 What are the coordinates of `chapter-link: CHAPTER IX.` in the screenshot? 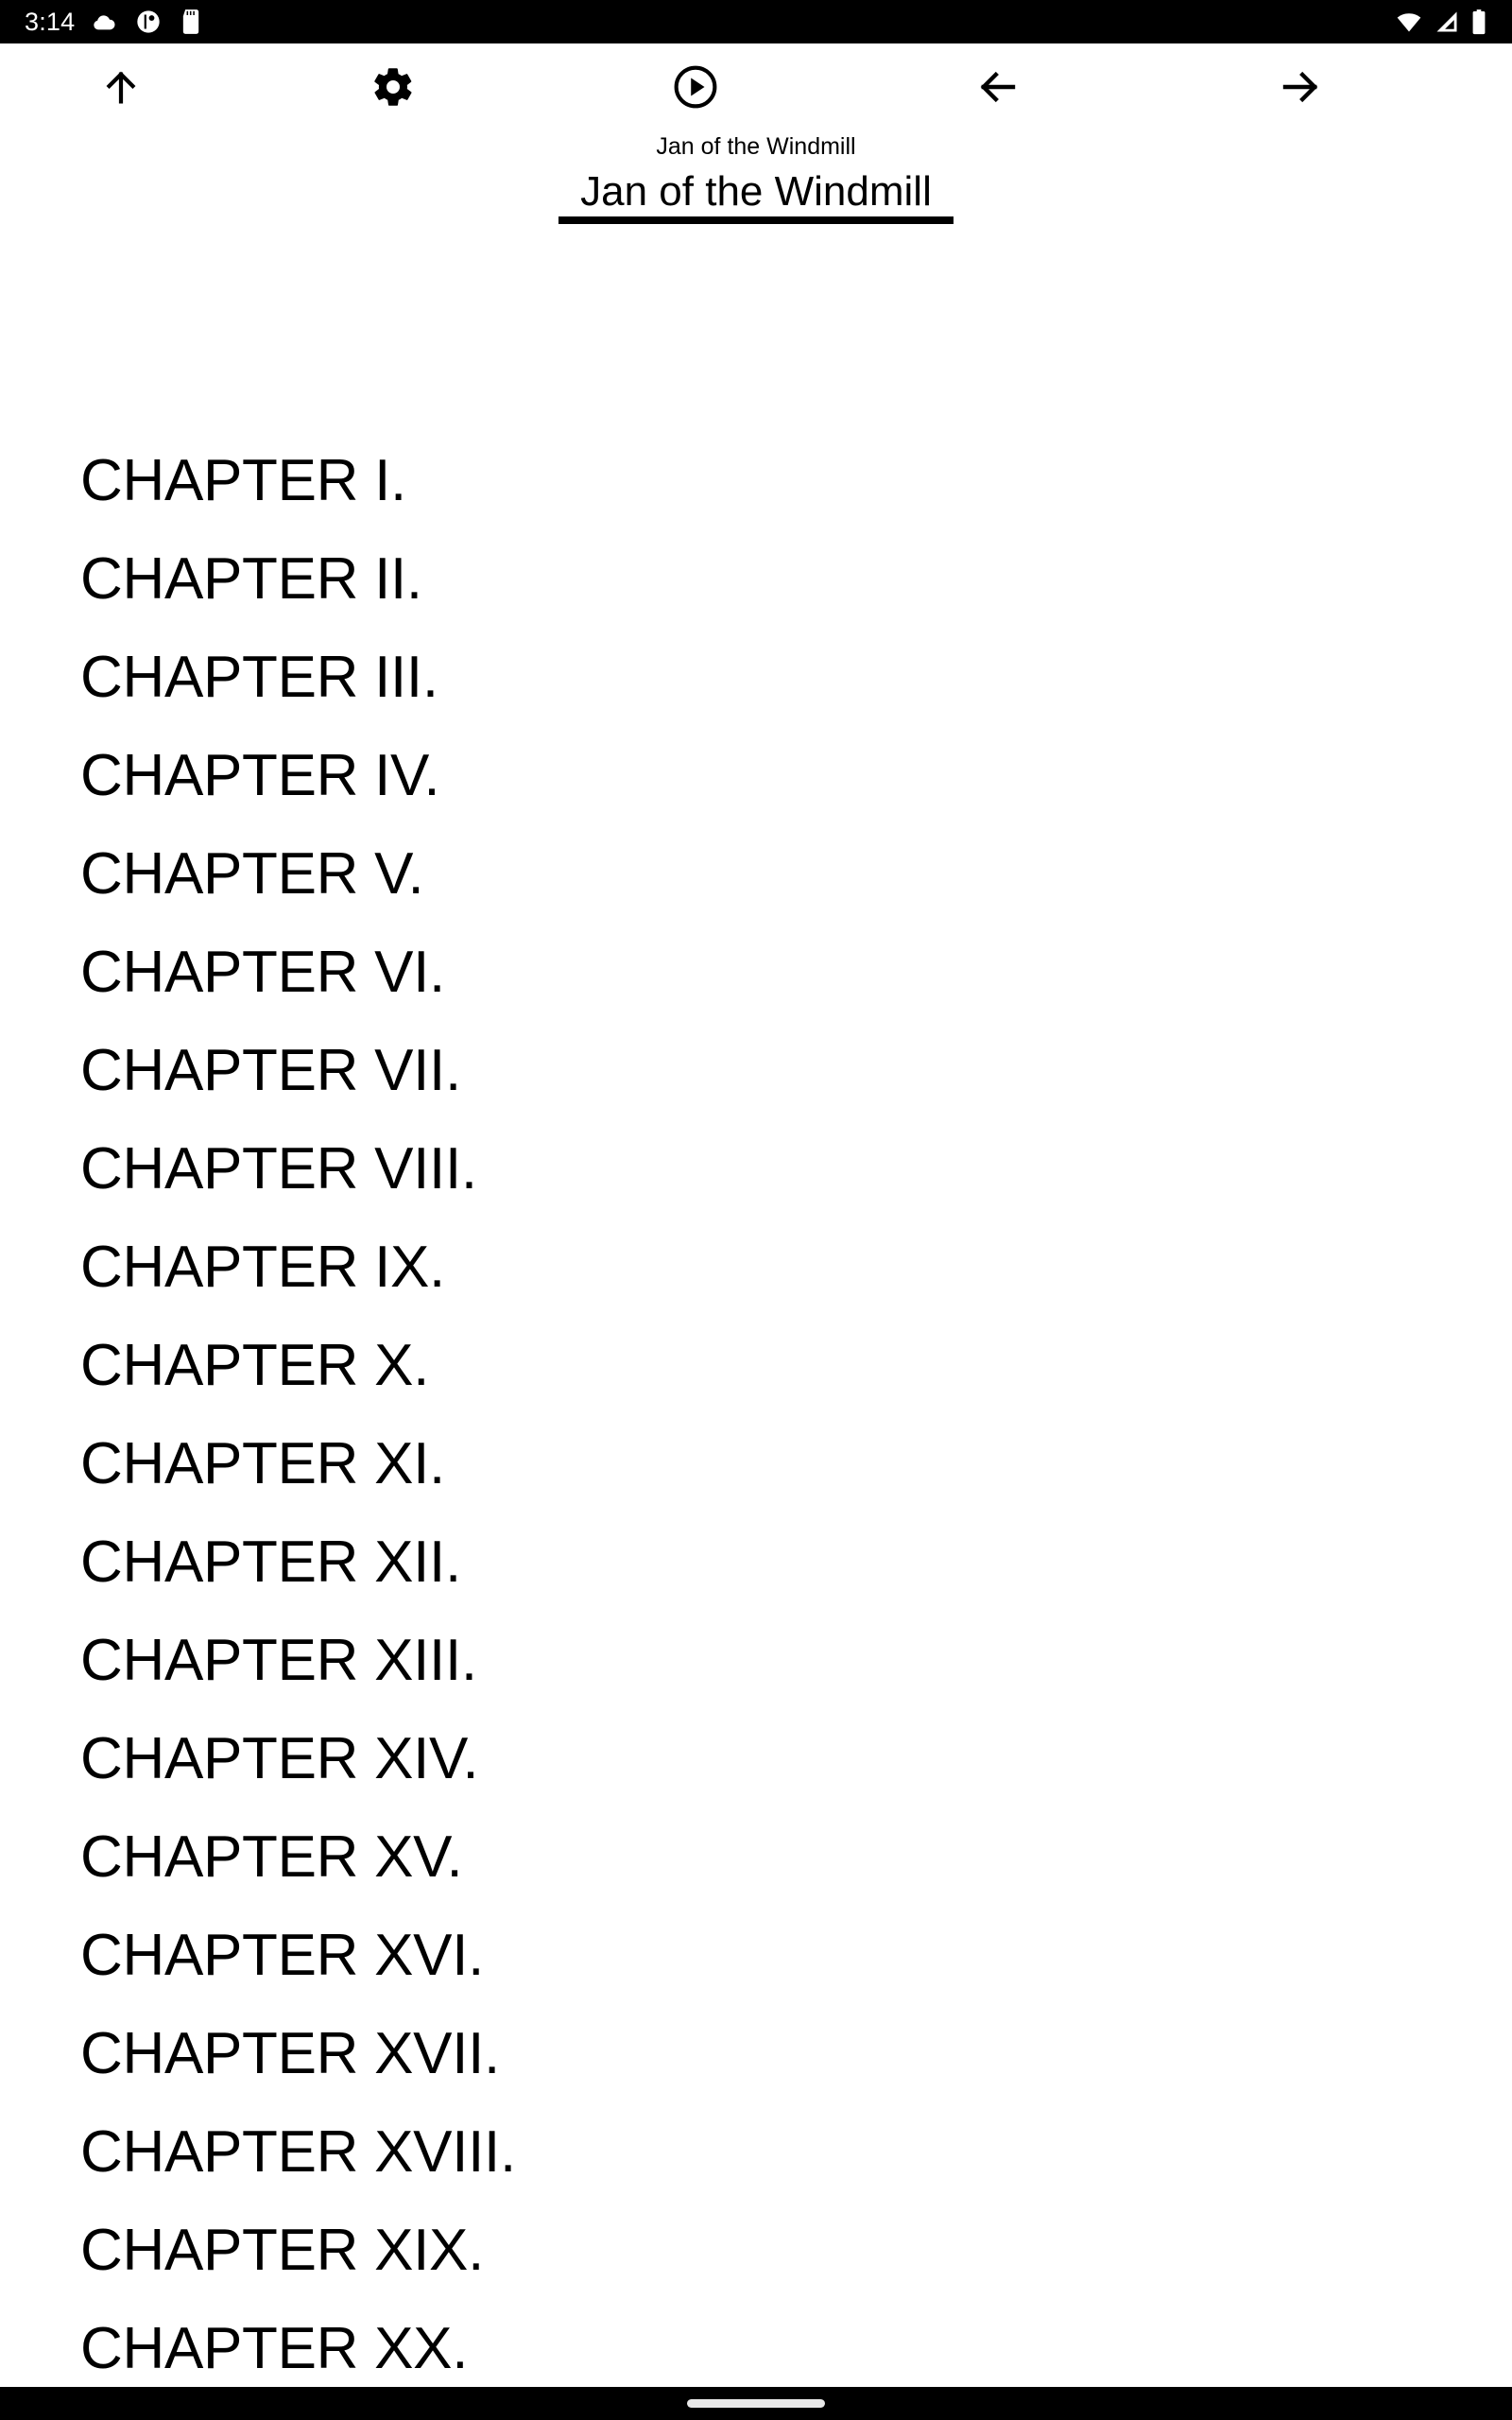 It's located at (796, 1268).